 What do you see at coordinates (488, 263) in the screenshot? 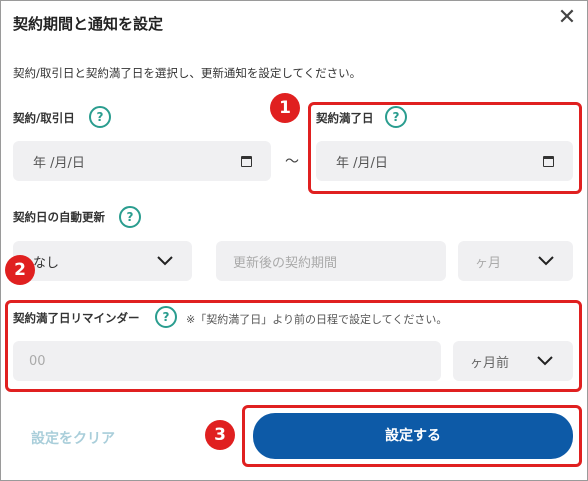
I see `renewal-unit-value: ヶ月` at bounding box center [488, 263].